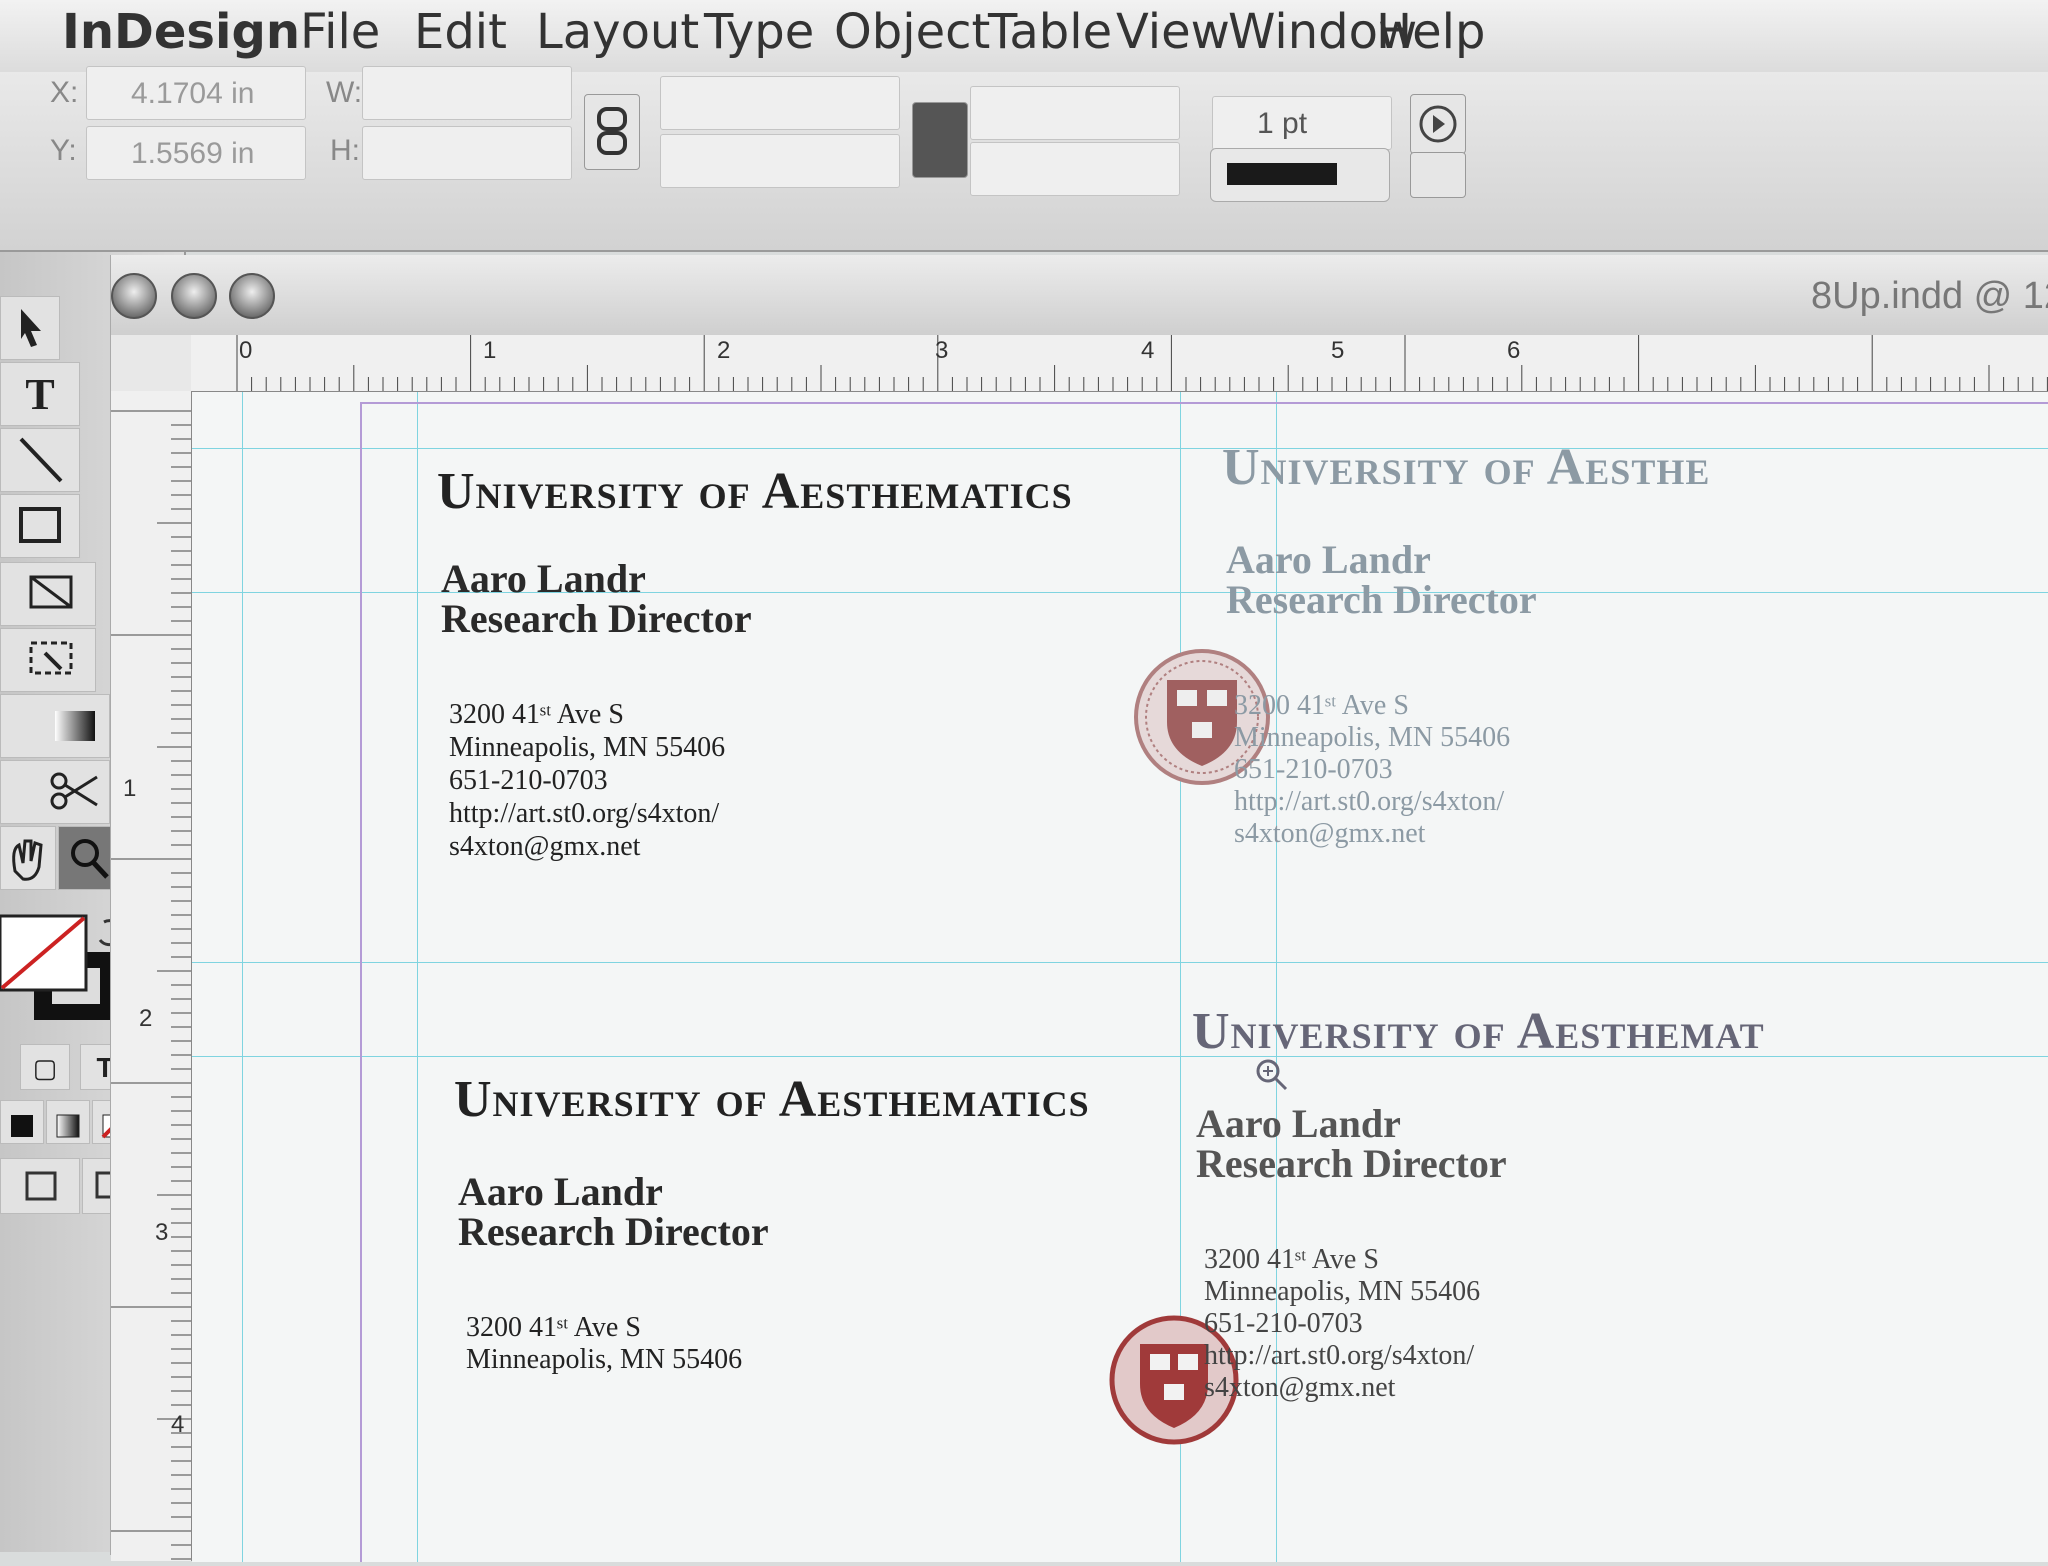 This screenshot has width=2048, height=1566. I want to click on card-university-name: University of Aesthemat, so click(1478, 1031).